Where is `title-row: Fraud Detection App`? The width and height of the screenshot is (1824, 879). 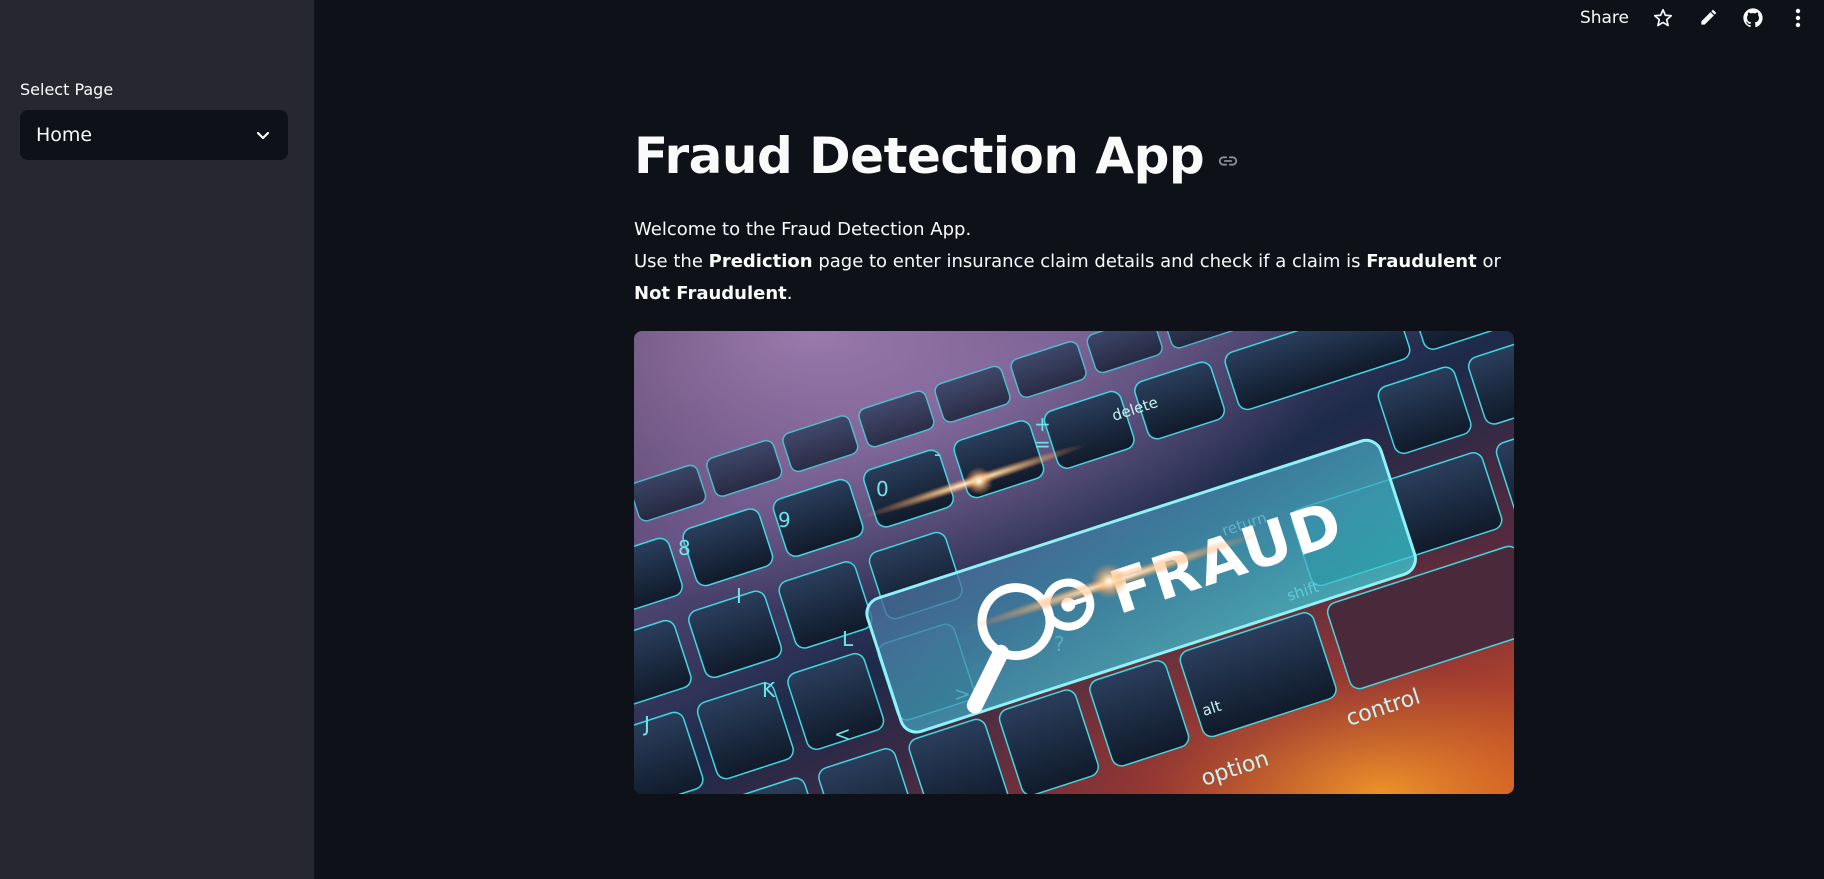 title-row: Fraud Detection App is located at coordinates (1074, 156).